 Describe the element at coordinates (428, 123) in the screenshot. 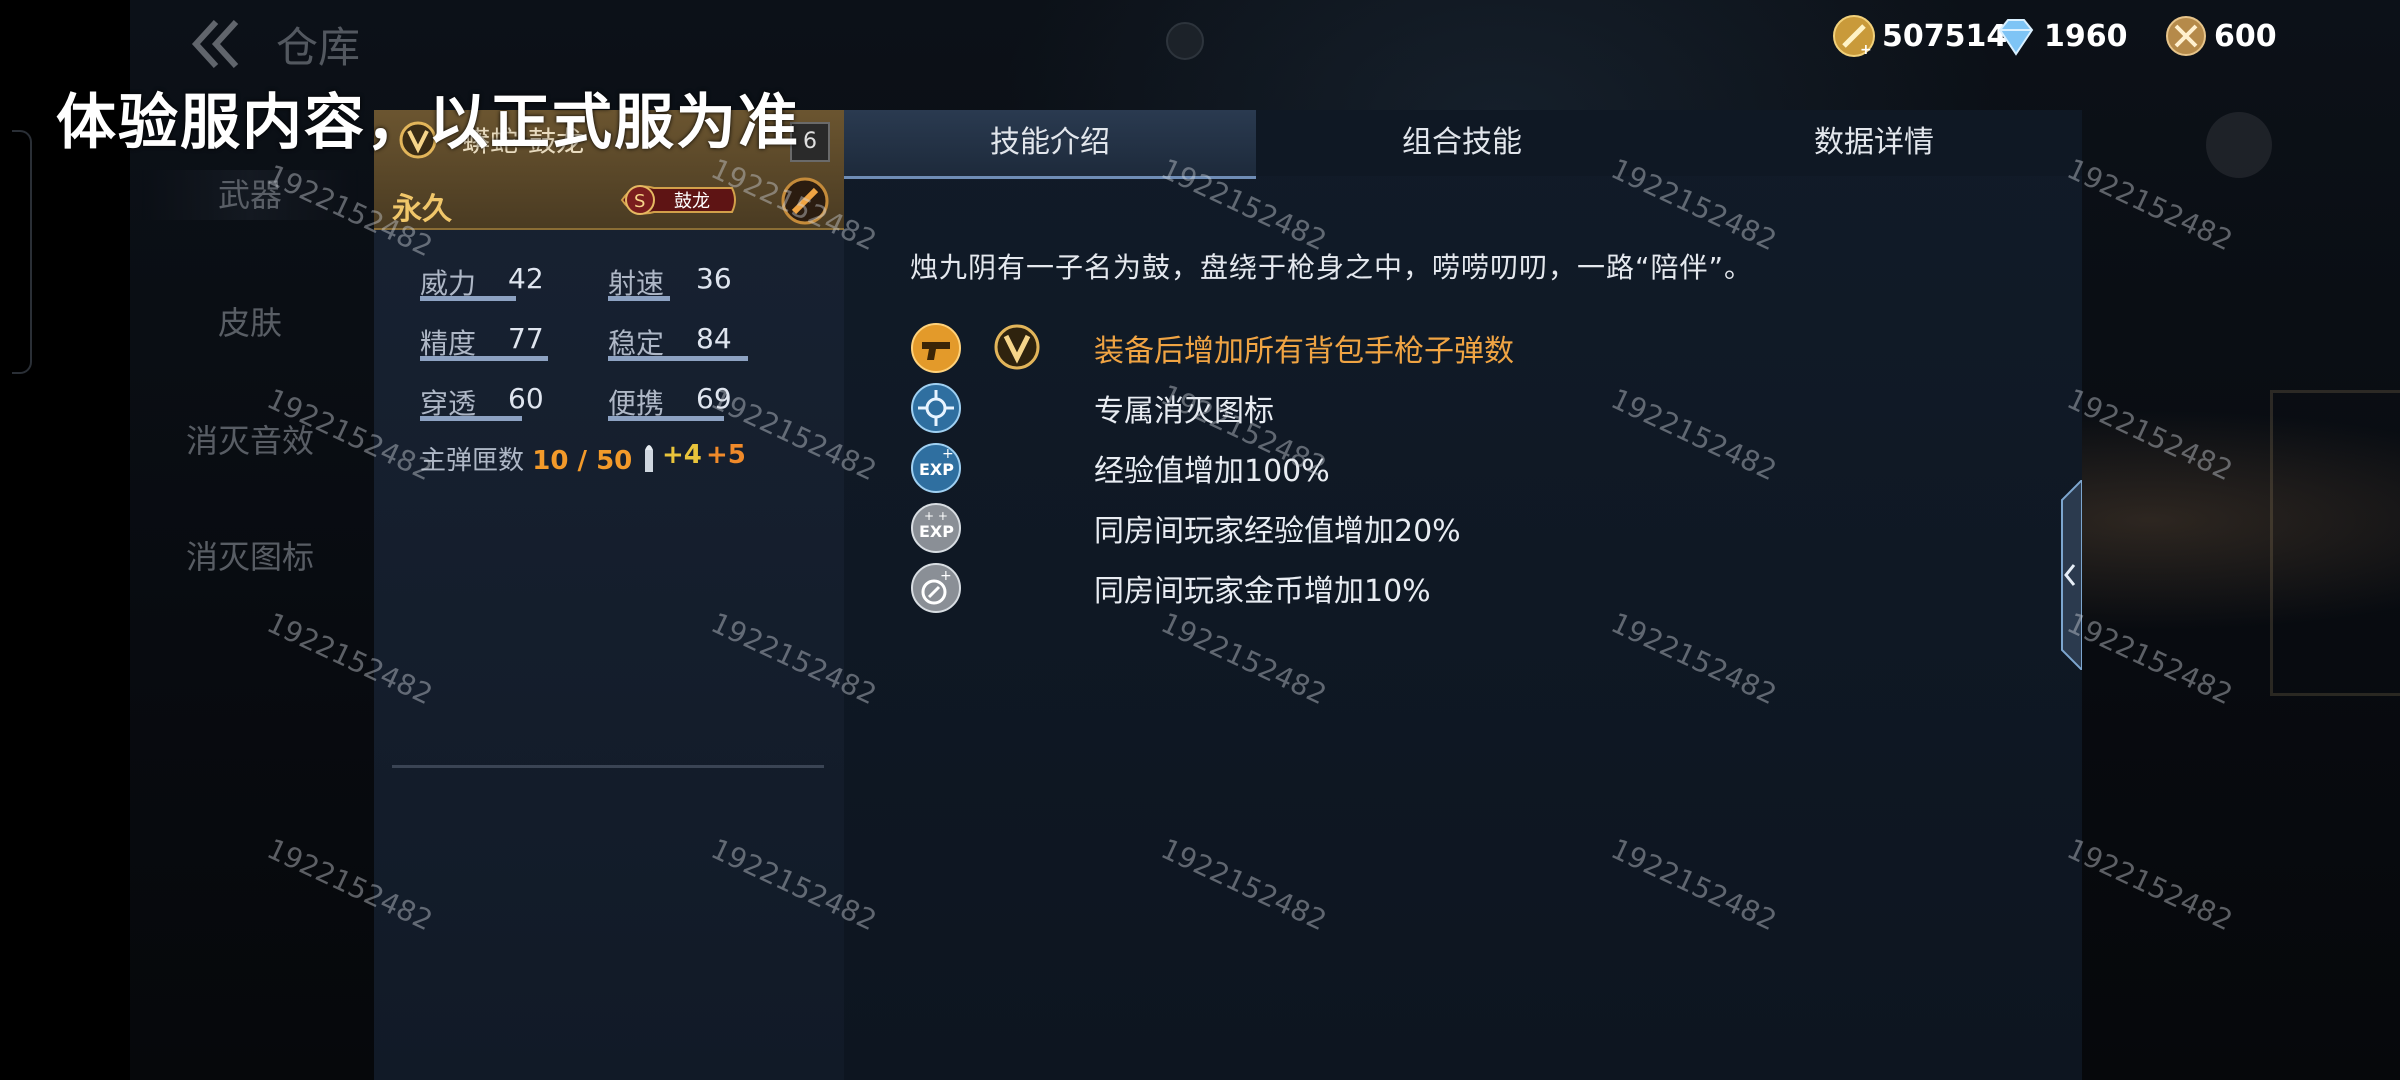

I see `test-server-notice: 体验服内容，以正式服为准` at that location.